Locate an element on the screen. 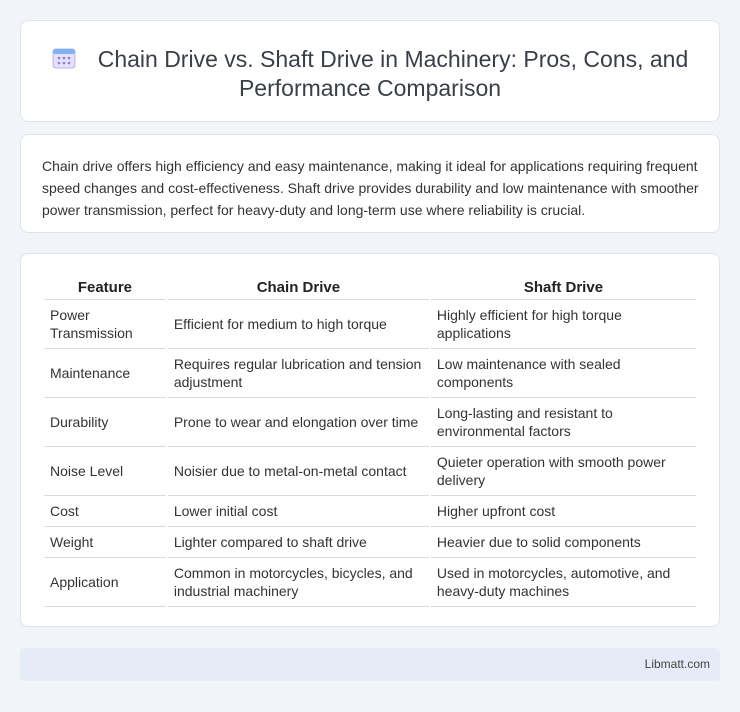 This screenshot has width=740, height=712. feature-cell: Cost is located at coordinates (105, 511).